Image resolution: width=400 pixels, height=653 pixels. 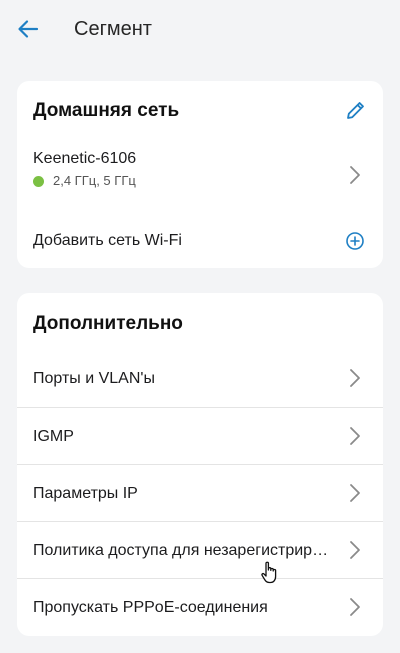 I want to click on list-item-label: Порты и VLAN'ы, so click(x=94, y=378).